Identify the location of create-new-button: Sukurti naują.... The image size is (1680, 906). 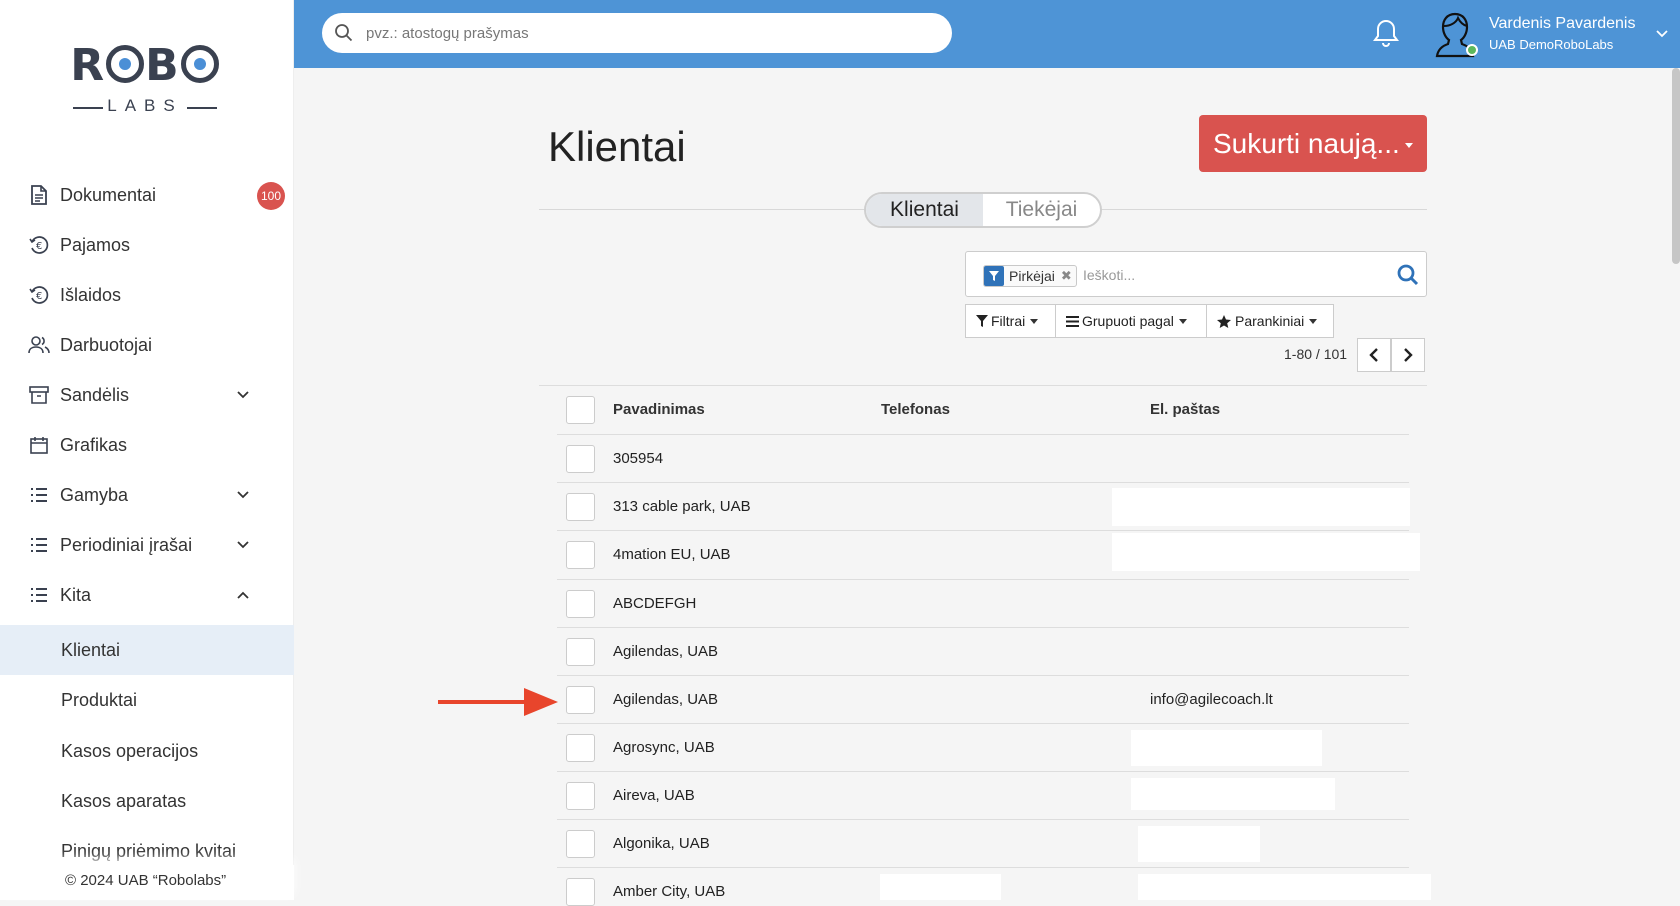
(1313, 143).